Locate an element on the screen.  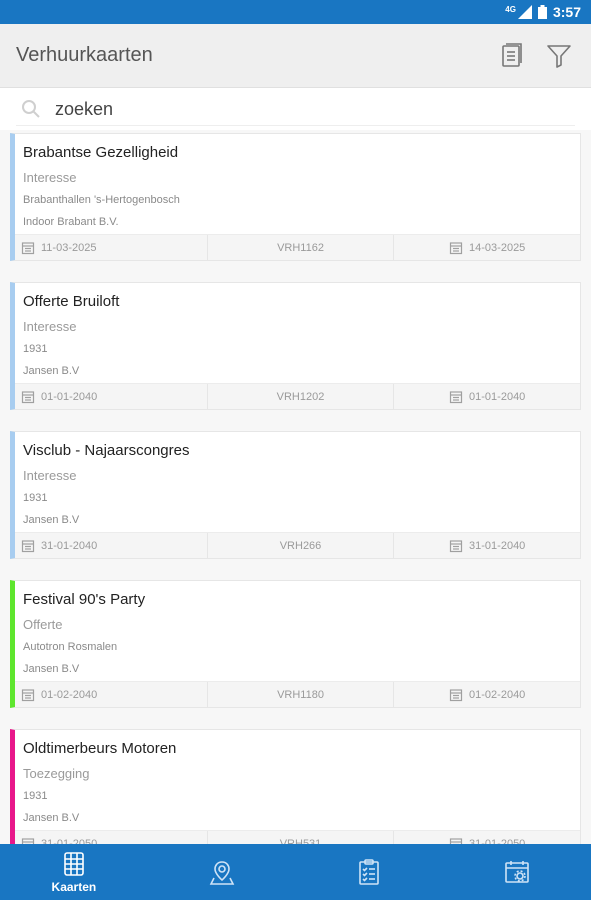
cards-icon is located at coordinates (74, 864).